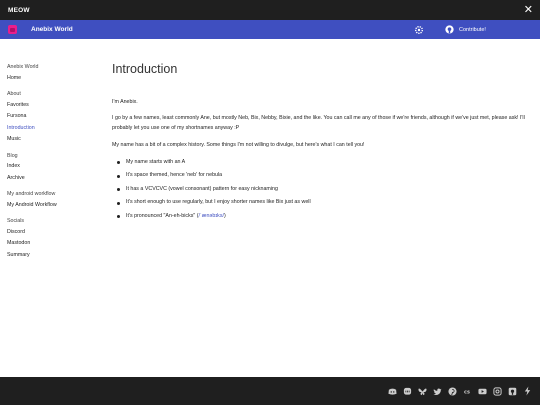 This screenshot has width=540, height=405. What do you see at coordinates (52, 140) in the screenshot?
I see `sidebar-item-music: Music` at bounding box center [52, 140].